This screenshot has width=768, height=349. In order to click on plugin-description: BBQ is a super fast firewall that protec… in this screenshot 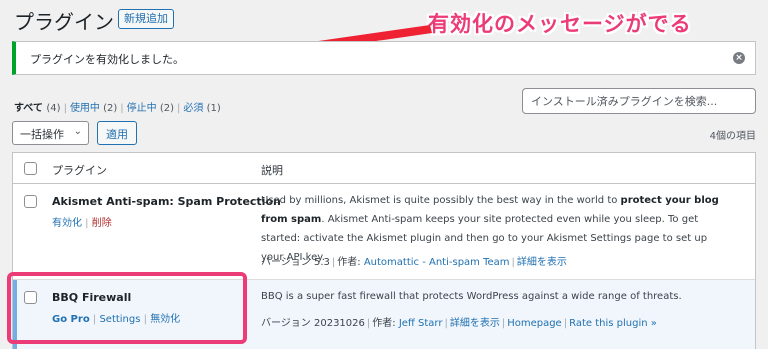, I will do `click(471, 296)`.